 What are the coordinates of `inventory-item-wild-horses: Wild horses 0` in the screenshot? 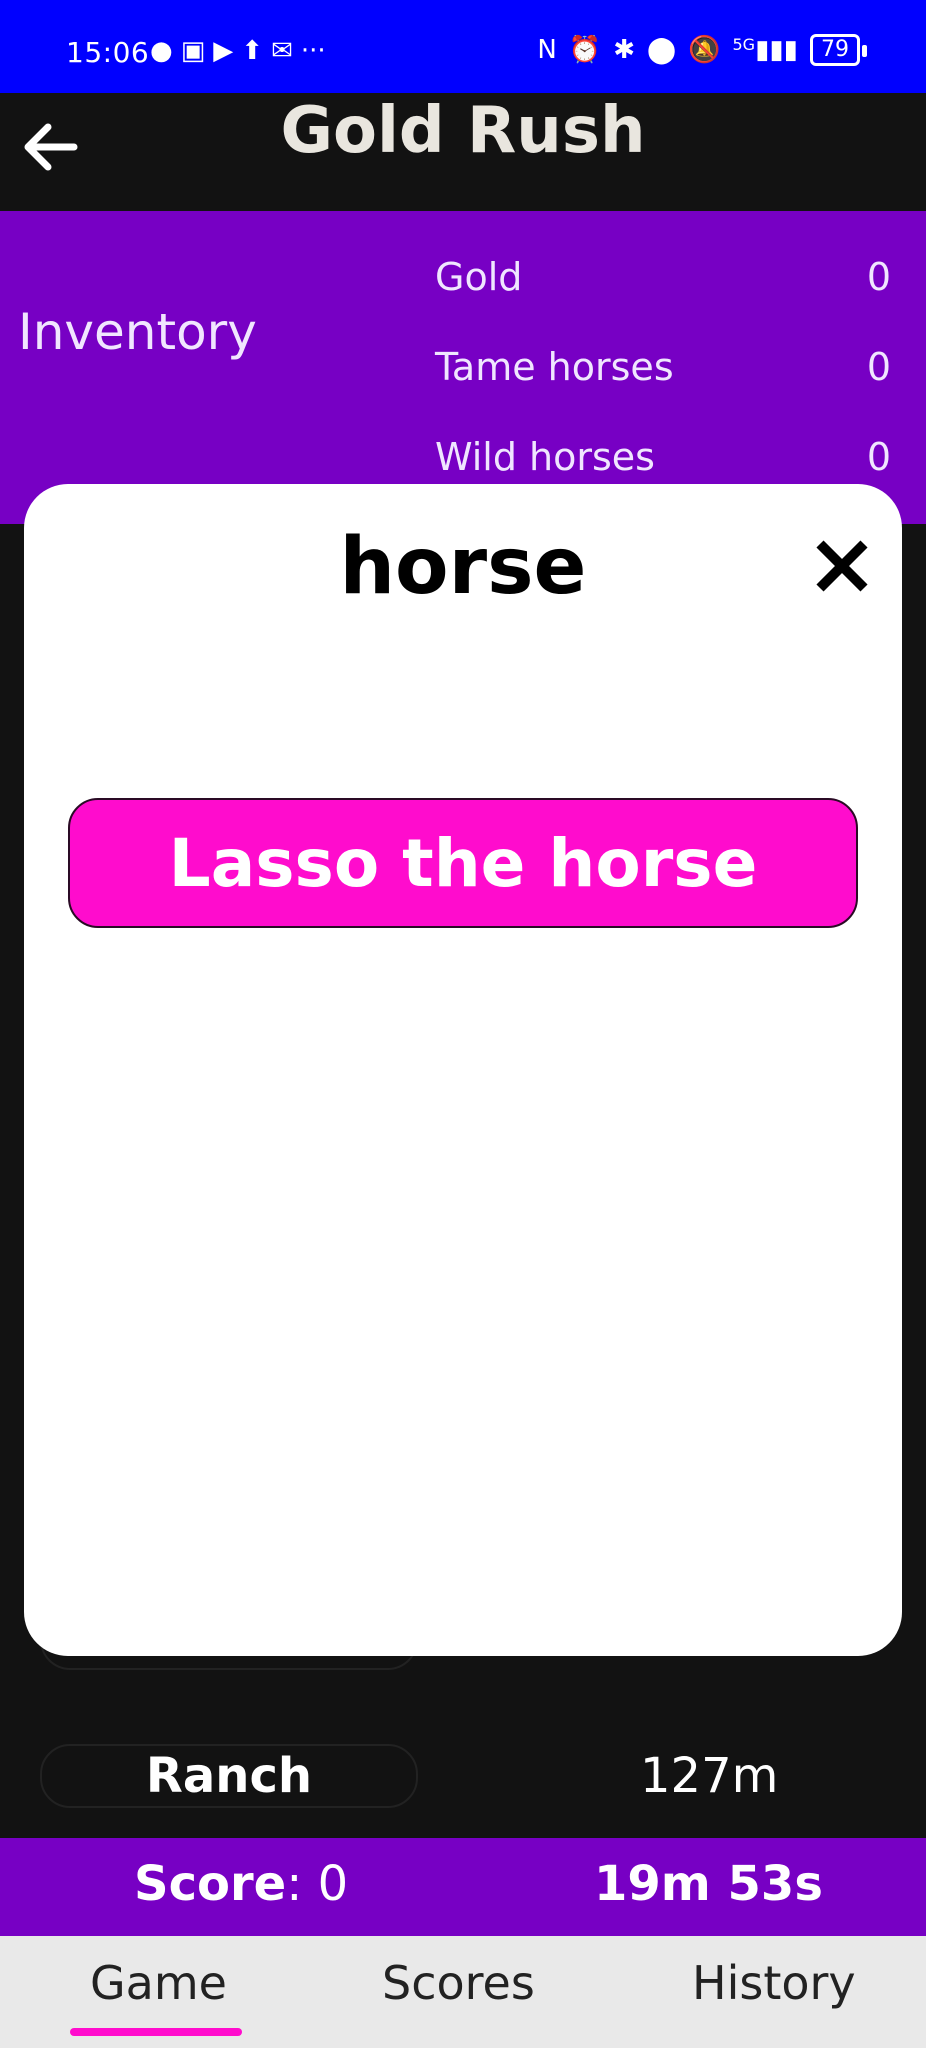 It's located at (663, 457).